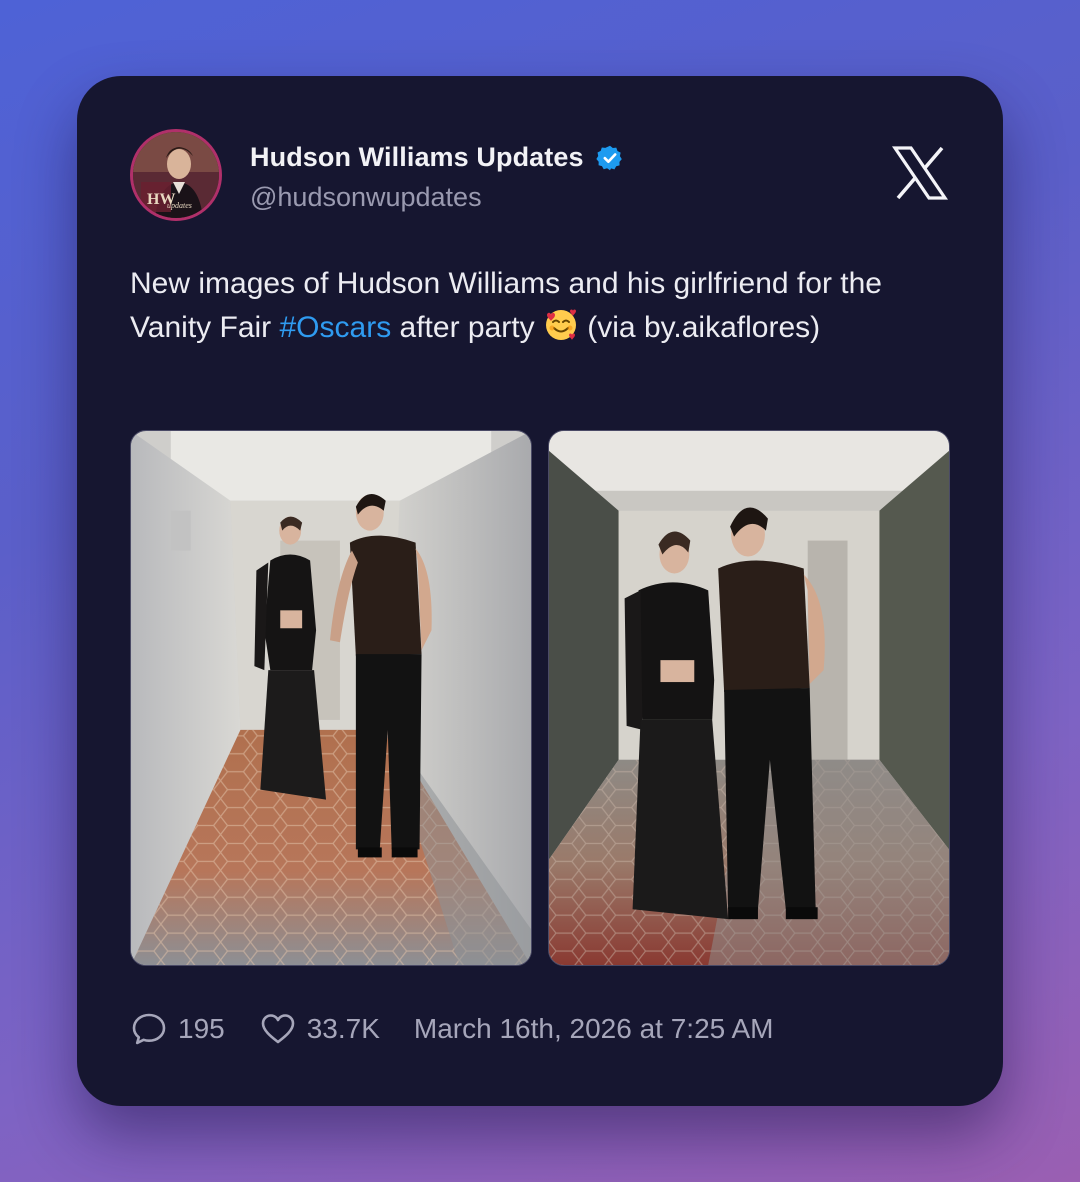  What do you see at coordinates (920, 173) in the screenshot?
I see `x-logo-icon` at bounding box center [920, 173].